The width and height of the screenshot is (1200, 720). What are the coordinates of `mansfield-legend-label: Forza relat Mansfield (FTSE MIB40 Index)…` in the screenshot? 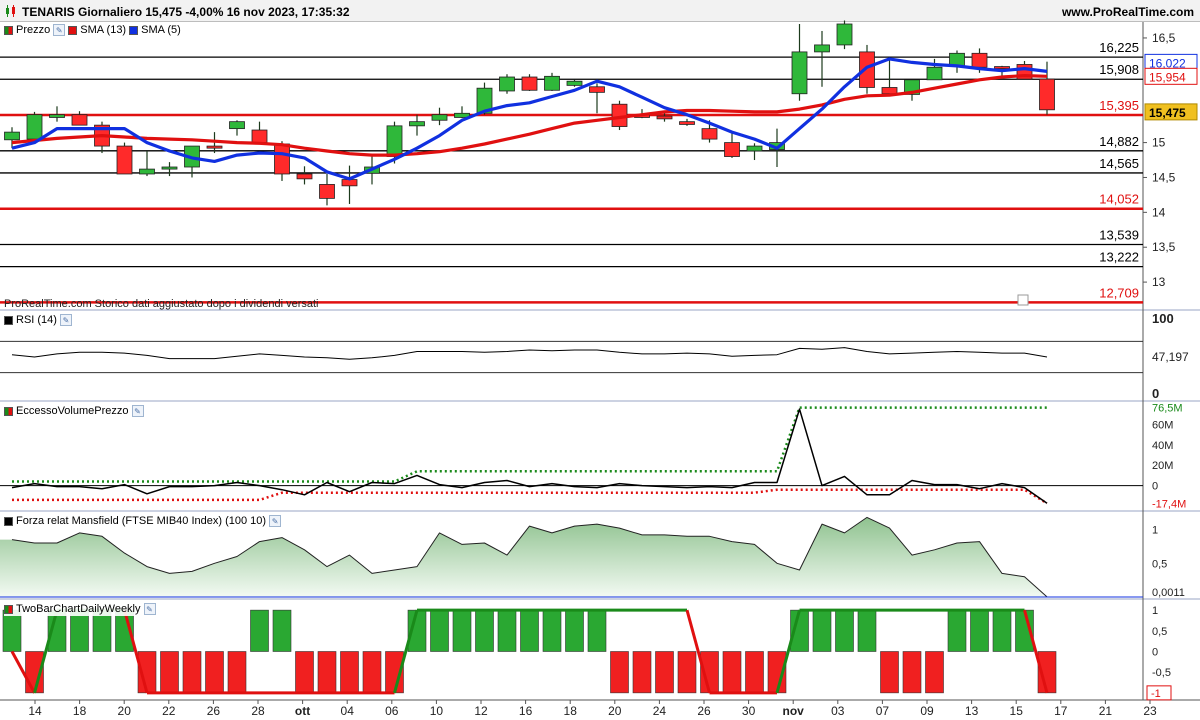 It's located at (141, 521).